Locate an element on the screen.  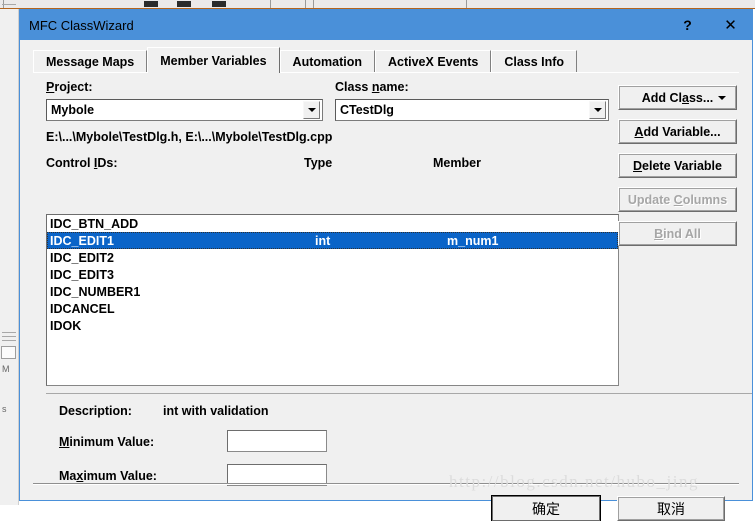
bind-all-button: Bind All is located at coordinates (677, 233).